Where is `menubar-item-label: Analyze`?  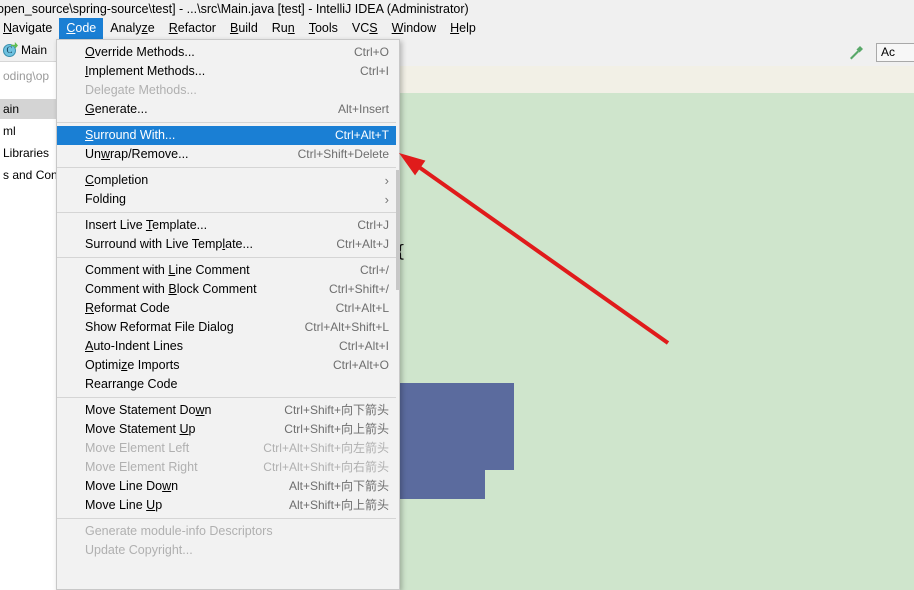
menubar-item-label: Analyze is located at coordinates (132, 28).